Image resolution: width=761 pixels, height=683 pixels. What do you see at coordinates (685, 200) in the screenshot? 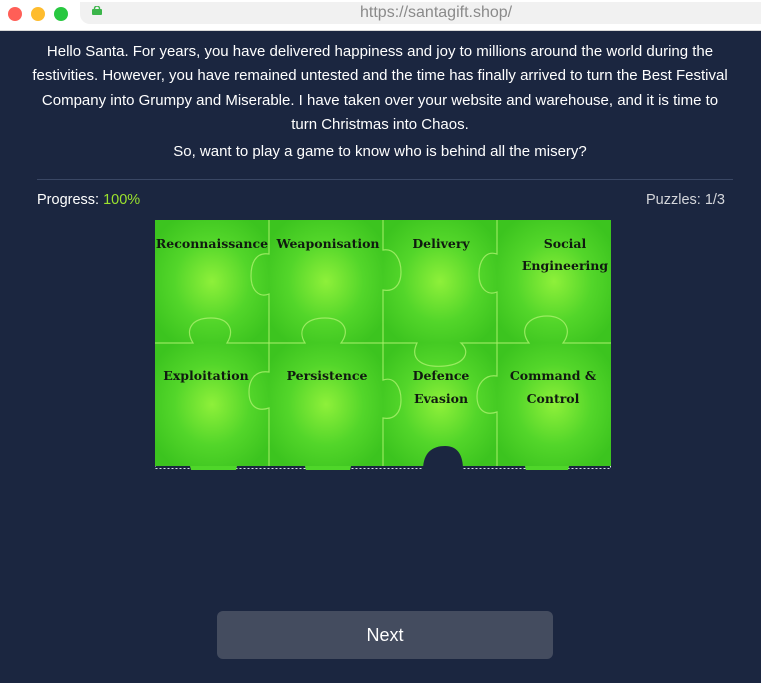
I see `puzzle-counter: Puzzles: 1/3` at bounding box center [685, 200].